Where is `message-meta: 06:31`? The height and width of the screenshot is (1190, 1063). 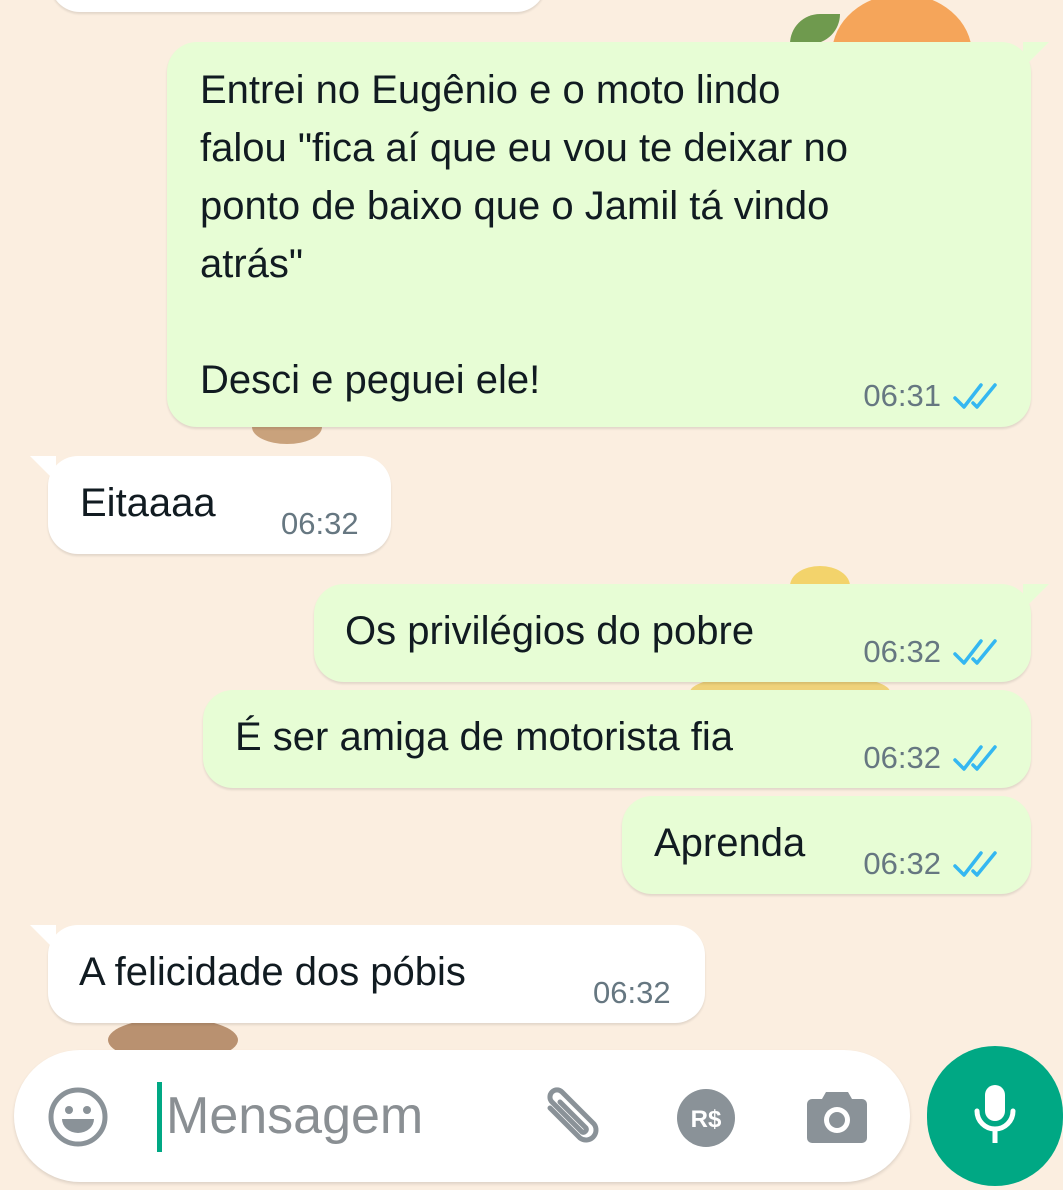
message-meta: 06:31 is located at coordinates (932, 396).